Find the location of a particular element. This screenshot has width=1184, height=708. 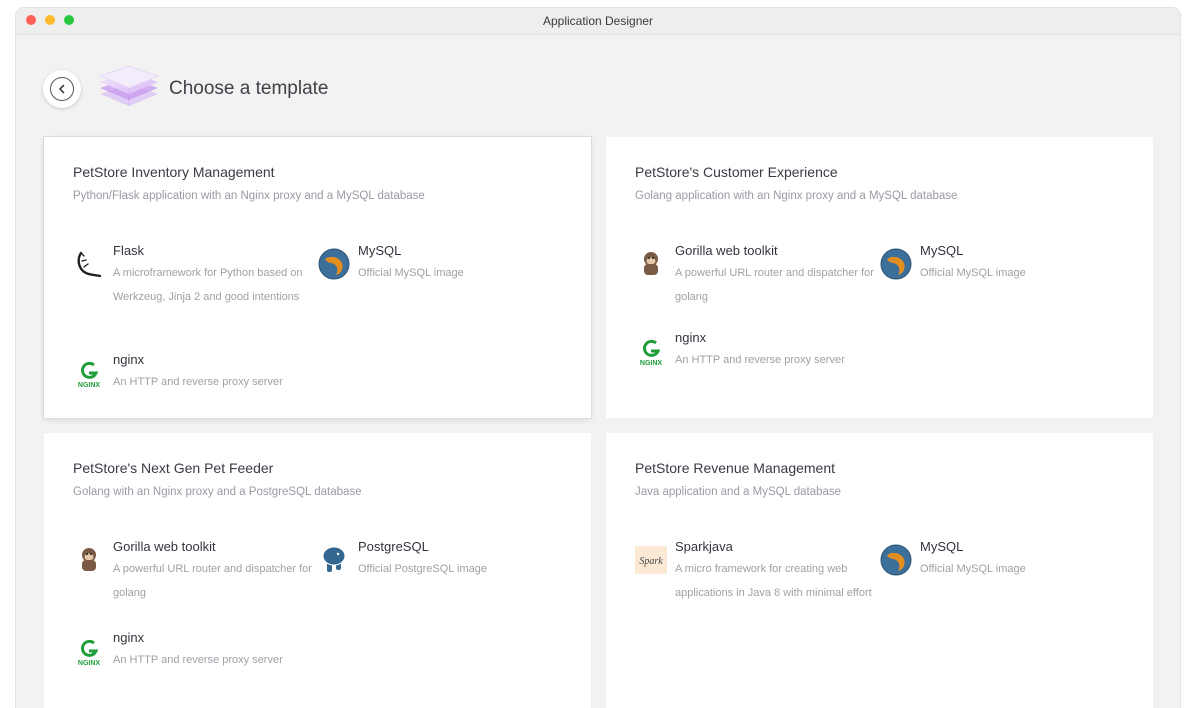

sparkjava-logo-text: Spark is located at coordinates (651, 561).